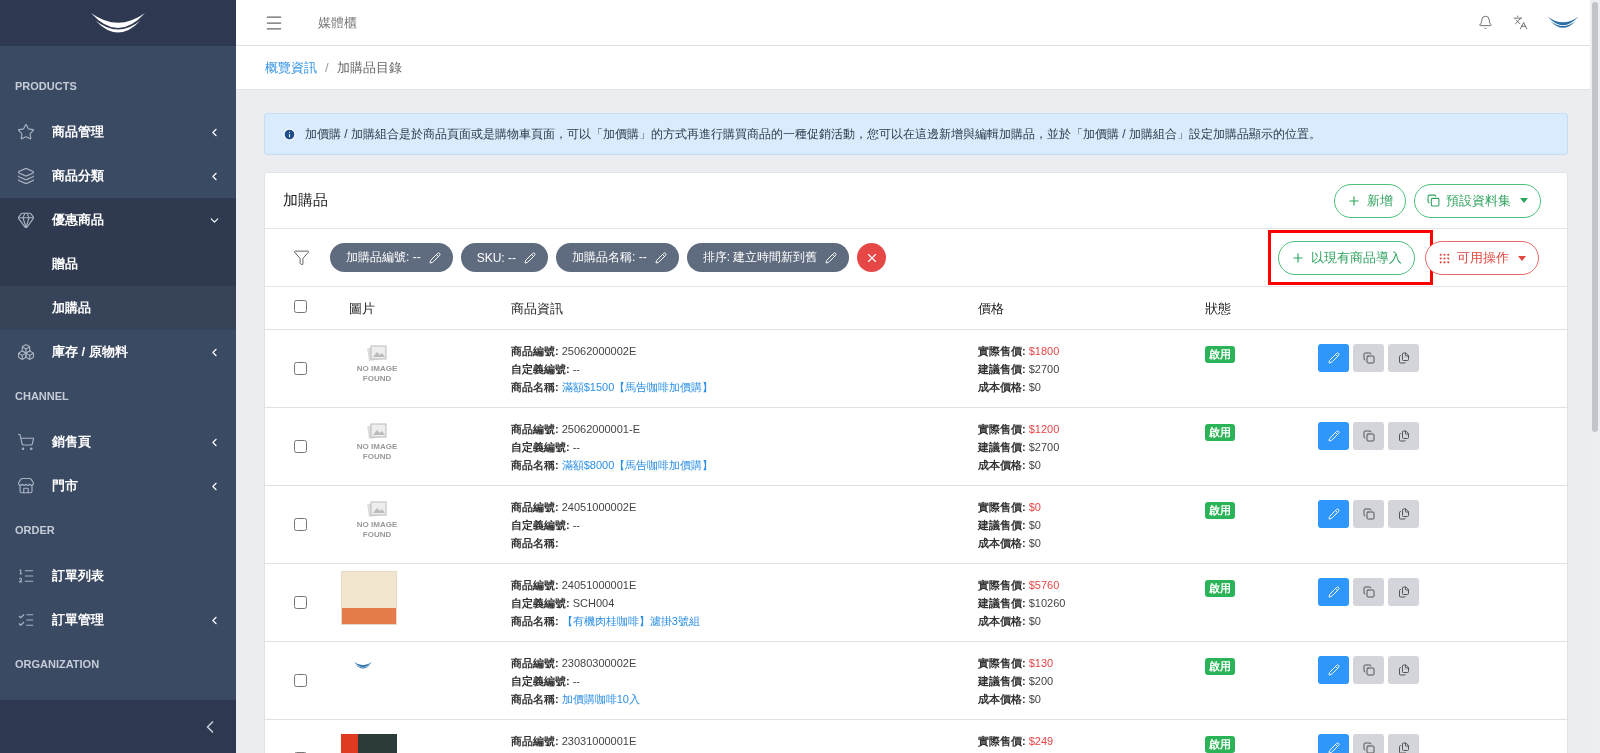 Image resolution: width=1600 pixels, height=753 pixels. What do you see at coordinates (1354, 200) in the screenshot?
I see `plus-icon` at bounding box center [1354, 200].